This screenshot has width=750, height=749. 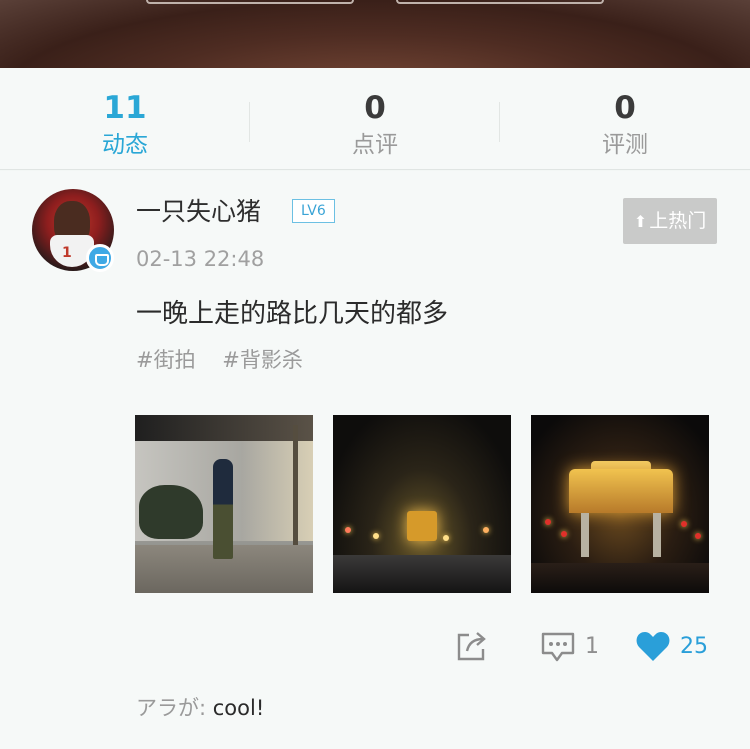 What do you see at coordinates (125, 108) in the screenshot?
I see `dynamics-count: 11` at bounding box center [125, 108].